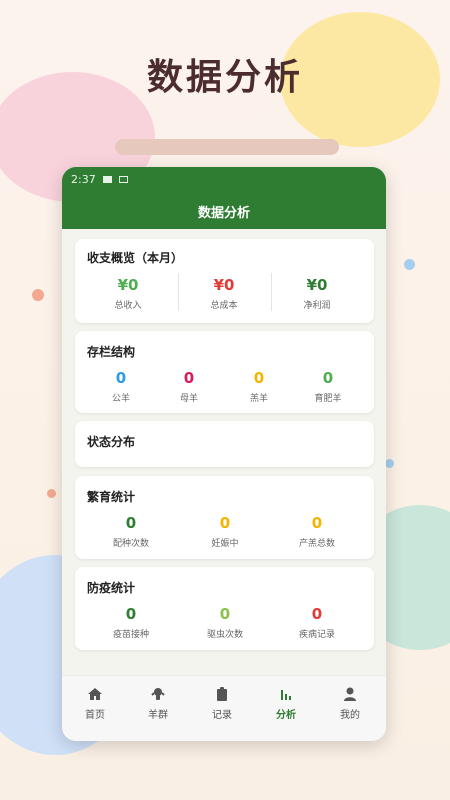 This screenshot has width=450, height=800. I want to click on status-title: 状态分布, so click(111, 442).